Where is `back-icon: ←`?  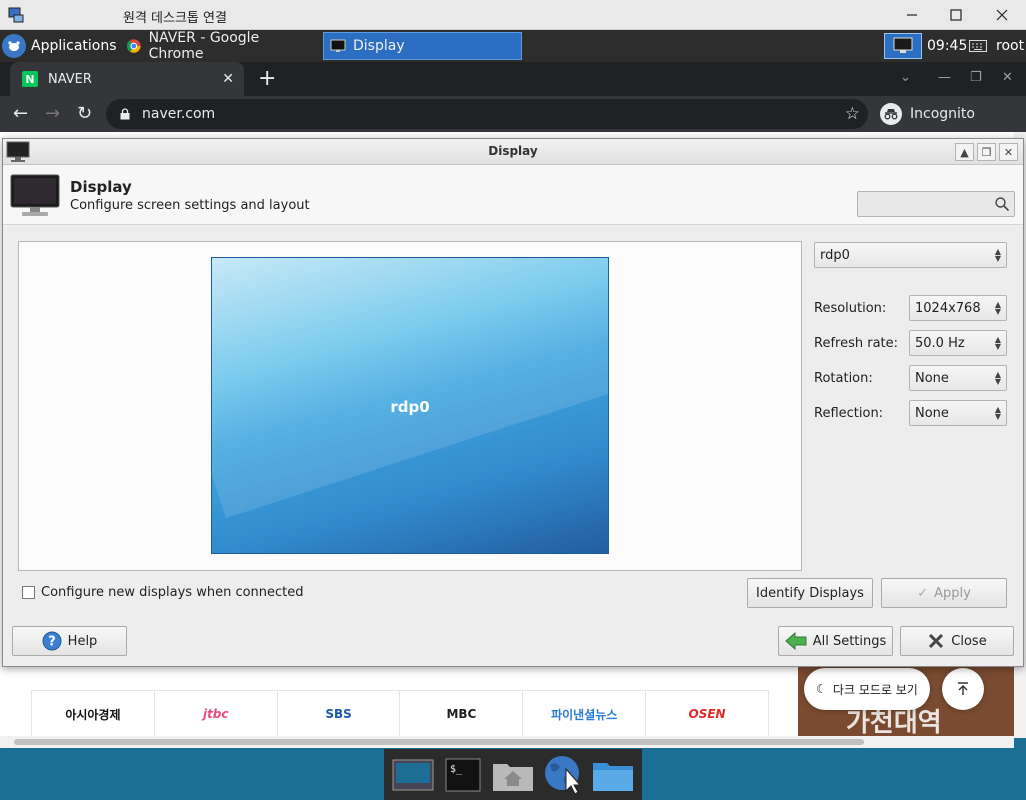 back-icon: ← is located at coordinates (20, 113).